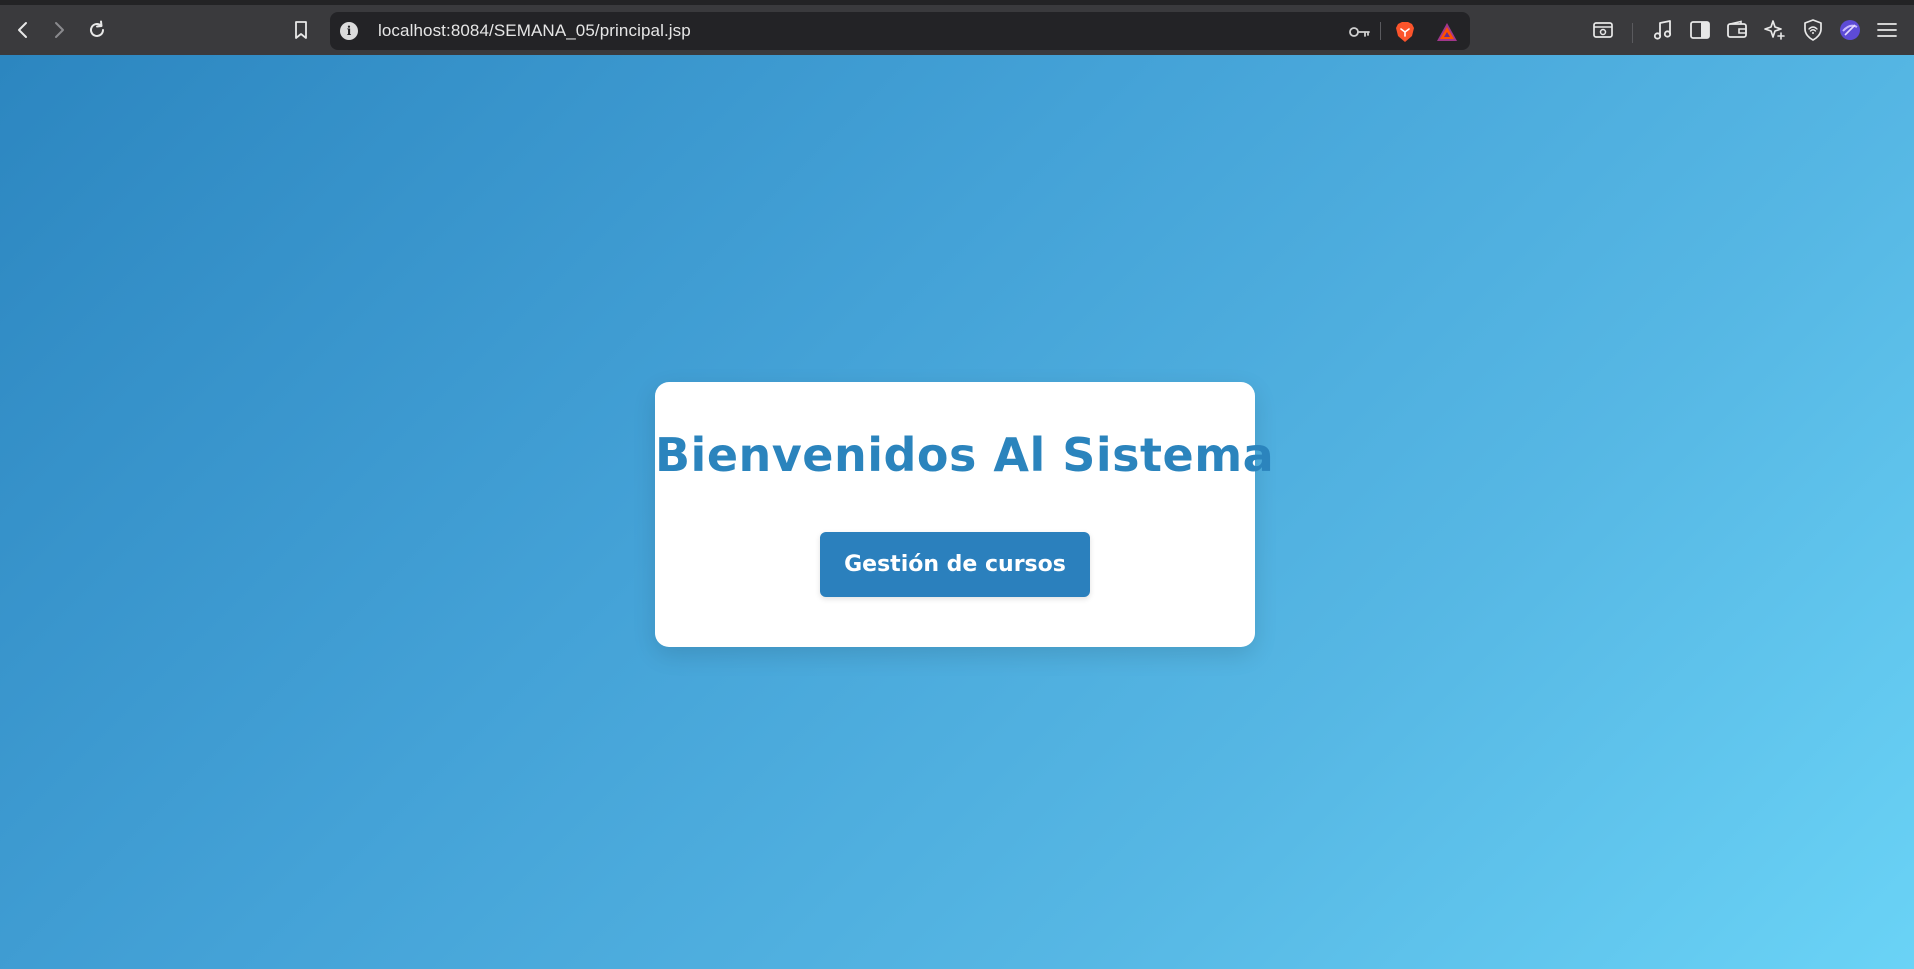 The image size is (1914, 969). I want to click on brave-lion-icon, so click(1405, 32).